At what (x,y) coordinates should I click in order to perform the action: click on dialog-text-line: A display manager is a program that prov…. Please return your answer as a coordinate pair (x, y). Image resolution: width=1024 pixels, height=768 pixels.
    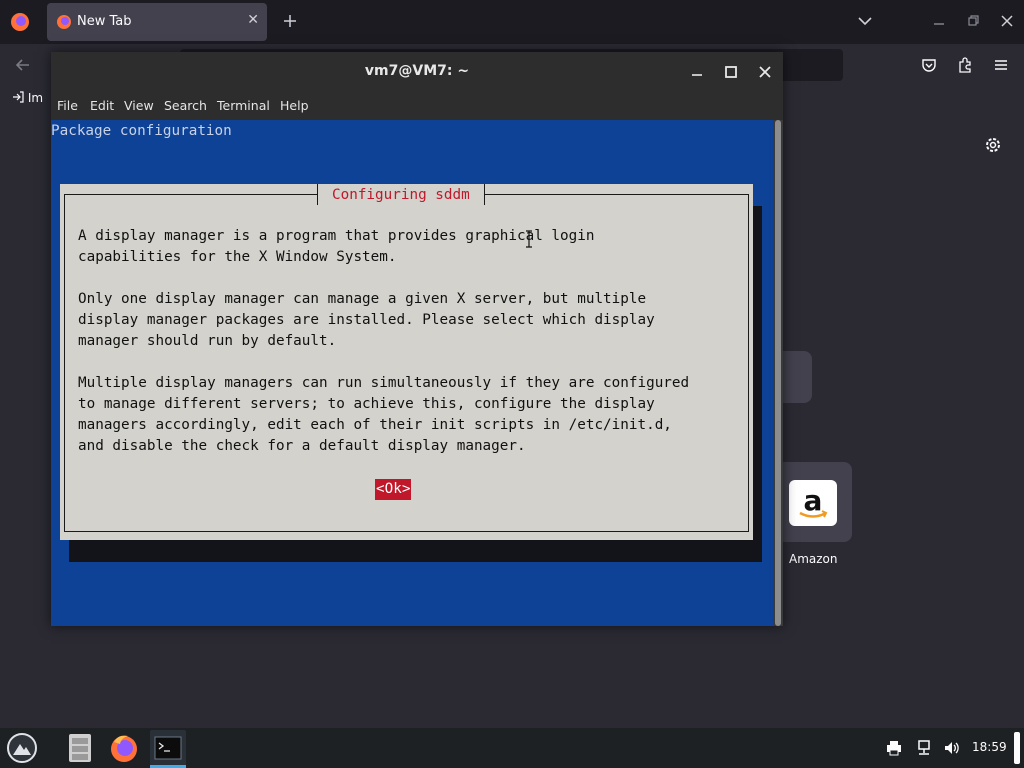
    Looking at the image, I should click on (336, 236).